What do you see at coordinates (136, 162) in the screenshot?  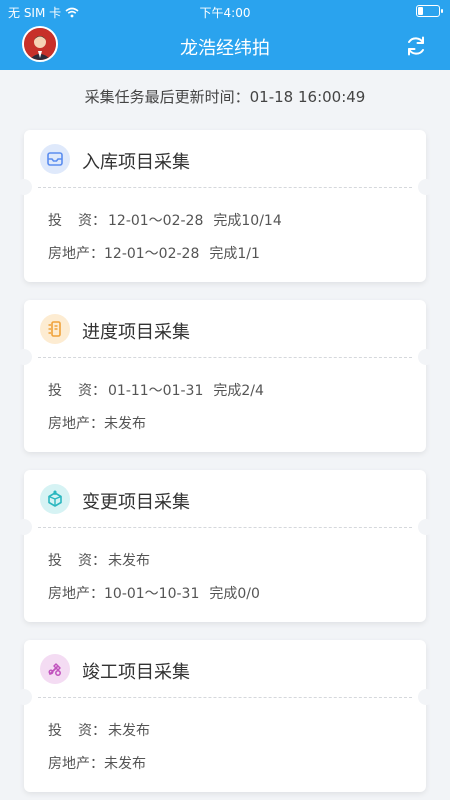 I see `card-title: 入库项目采集` at bounding box center [136, 162].